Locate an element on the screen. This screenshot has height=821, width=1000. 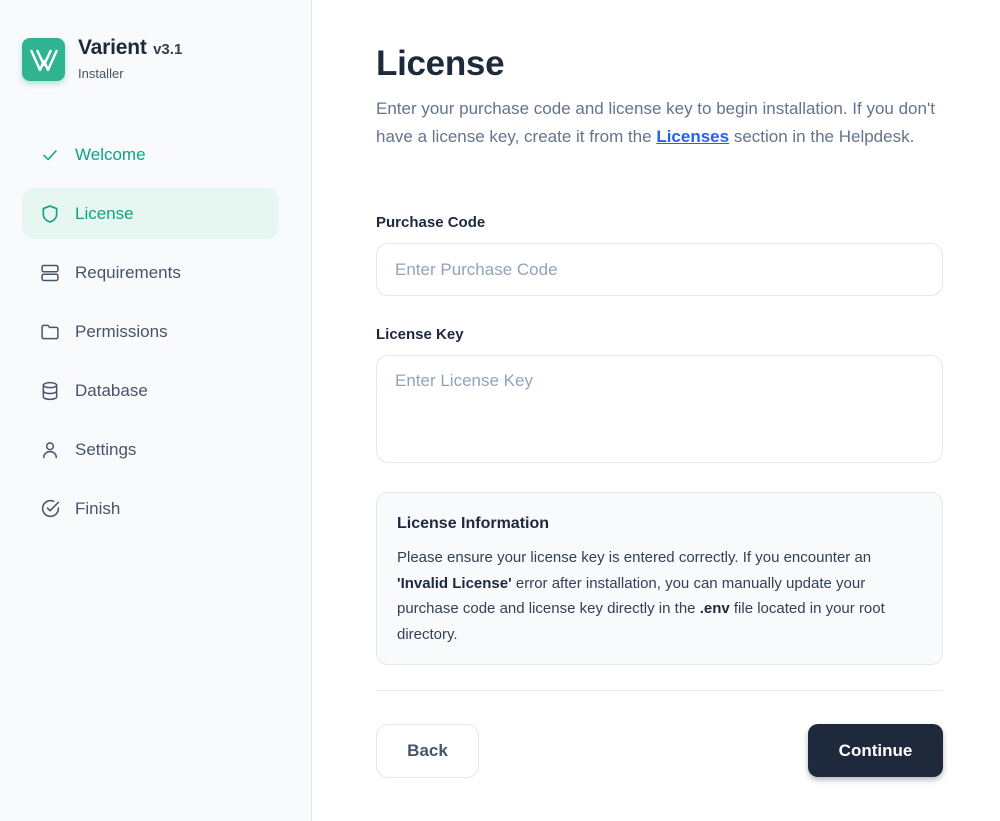
shield-icon is located at coordinates (50, 214).